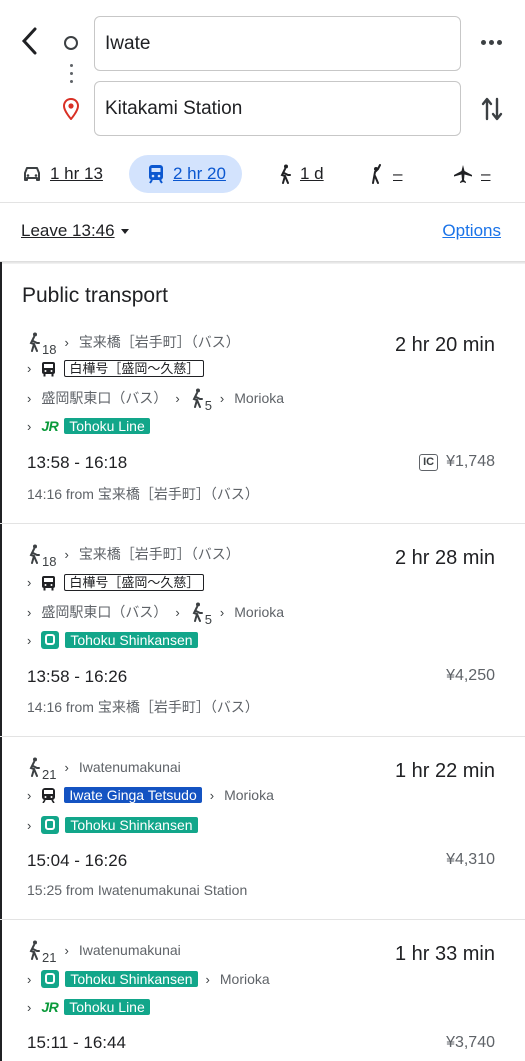  I want to click on tab-label: 1 d, so click(312, 173).